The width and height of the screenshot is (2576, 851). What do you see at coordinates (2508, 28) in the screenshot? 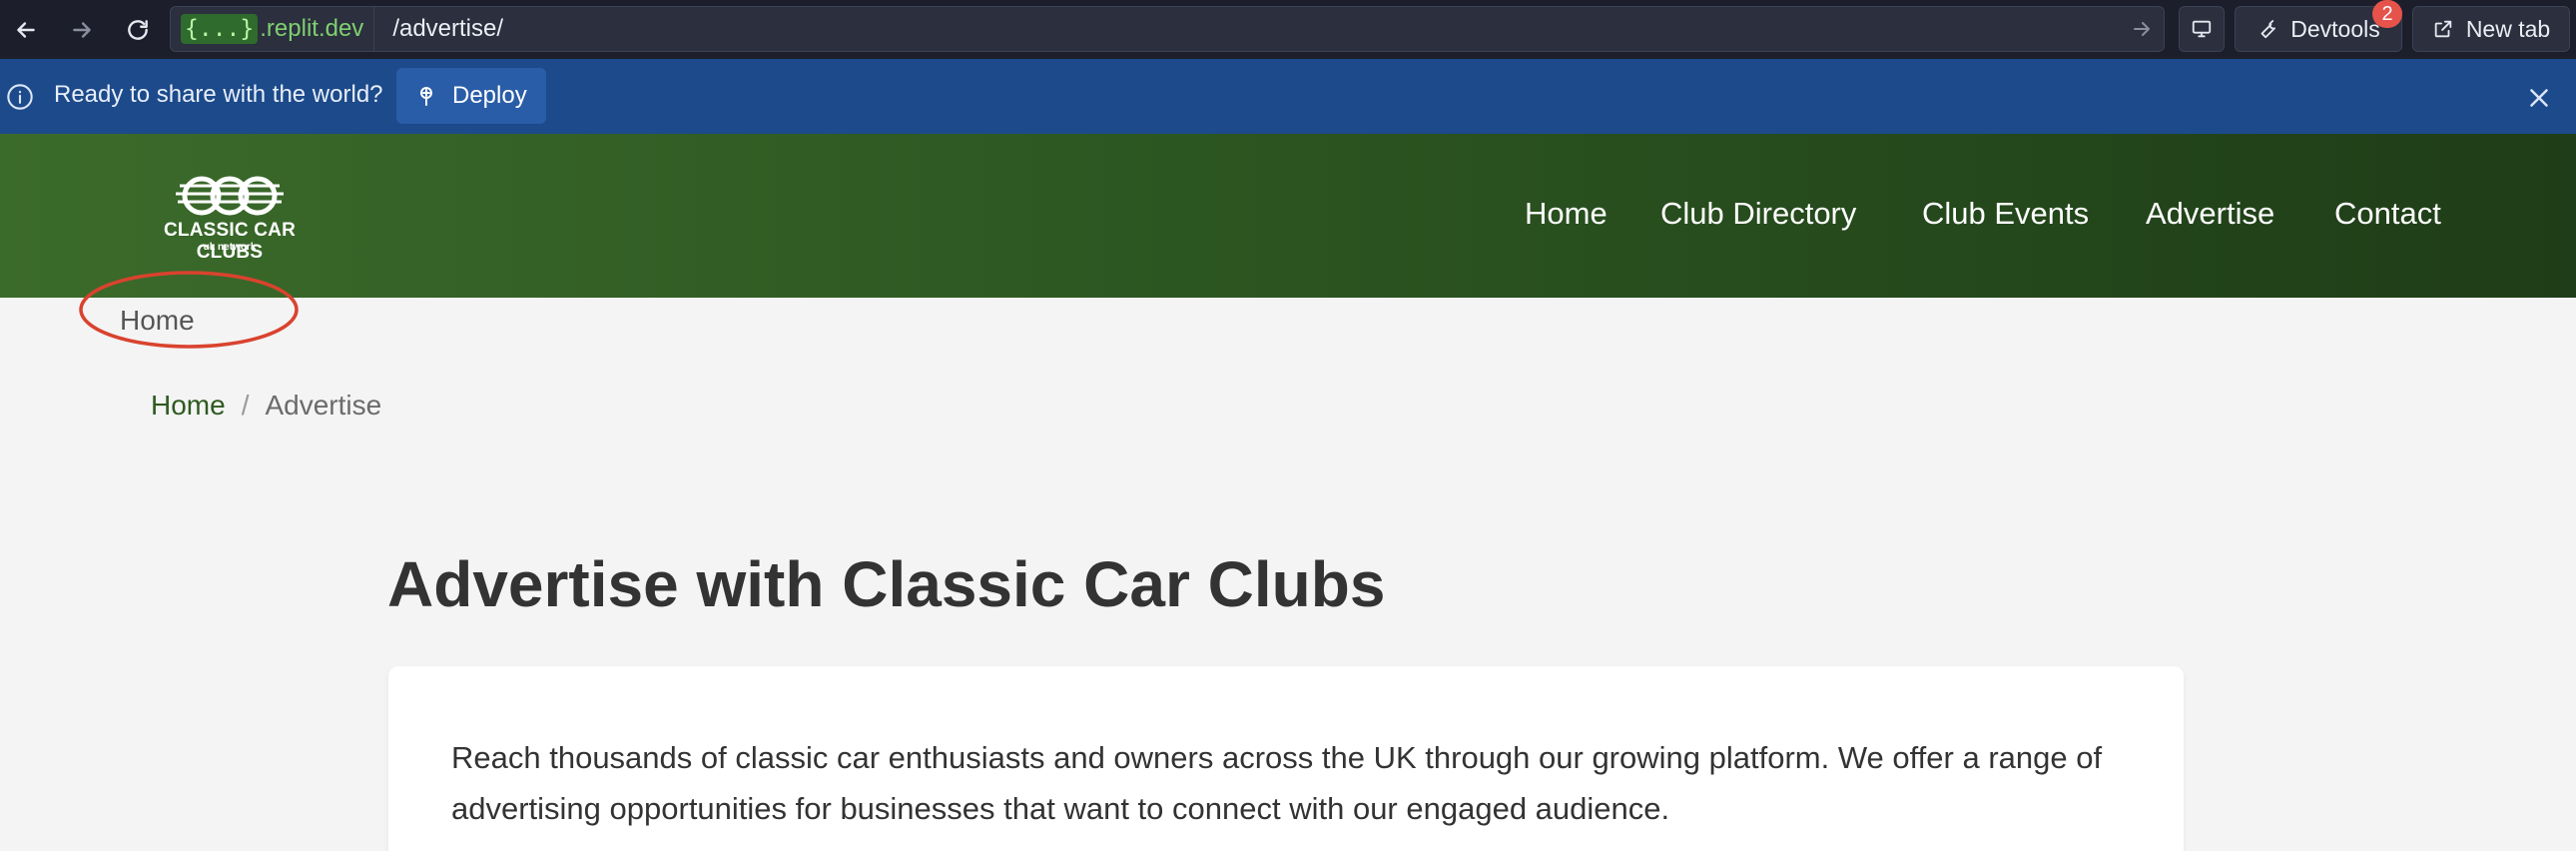
I see `new-tab-label: New tab` at bounding box center [2508, 28].